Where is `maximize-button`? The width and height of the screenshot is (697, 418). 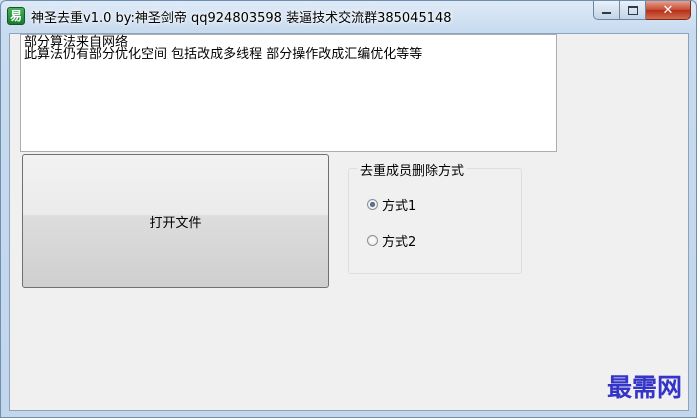 maximize-button is located at coordinates (633, 10).